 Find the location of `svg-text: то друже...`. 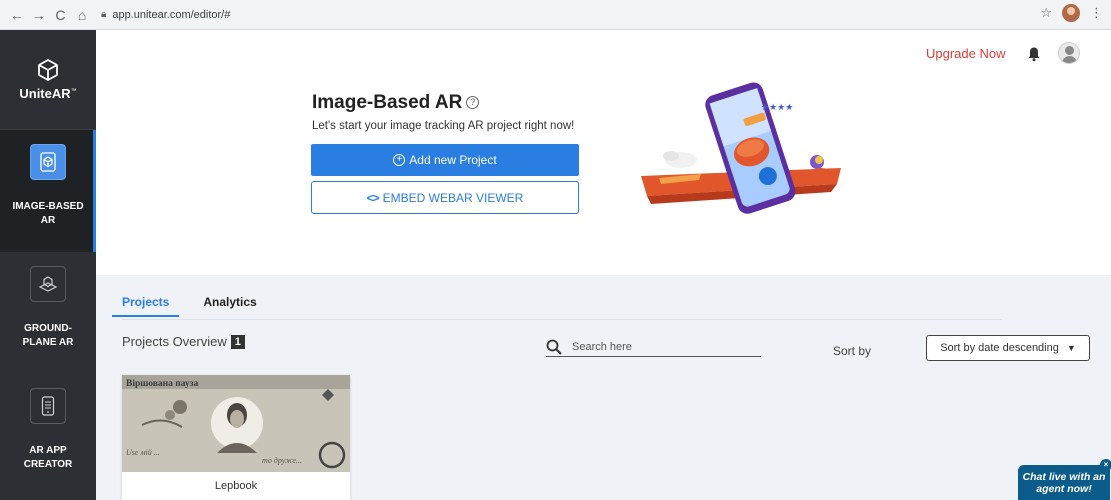

svg-text: то друже... is located at coordinates (282, 460).